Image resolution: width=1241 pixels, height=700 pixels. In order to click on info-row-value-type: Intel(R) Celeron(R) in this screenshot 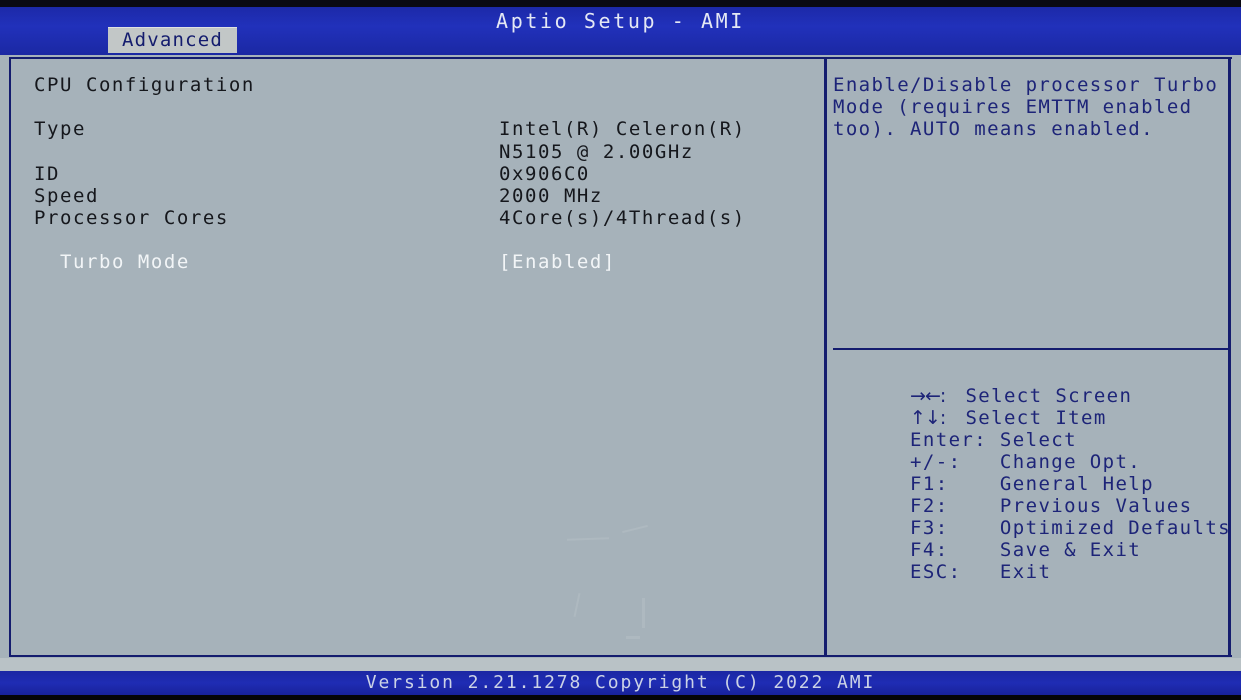, I will do `click(622, 129)`.